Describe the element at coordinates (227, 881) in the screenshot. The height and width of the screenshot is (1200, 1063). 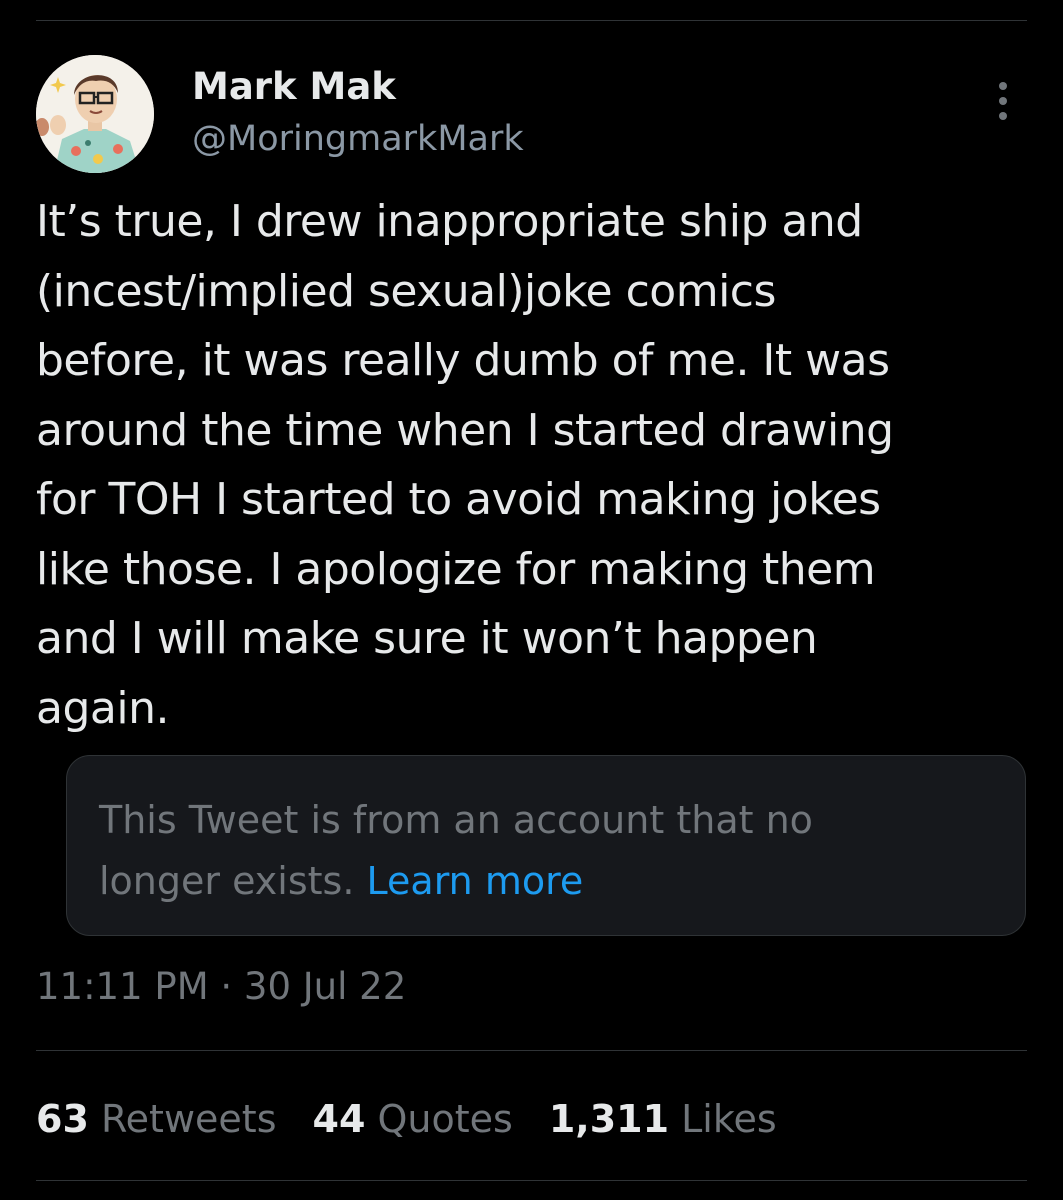
I see `notice-line-text: longer exists.` at that location.